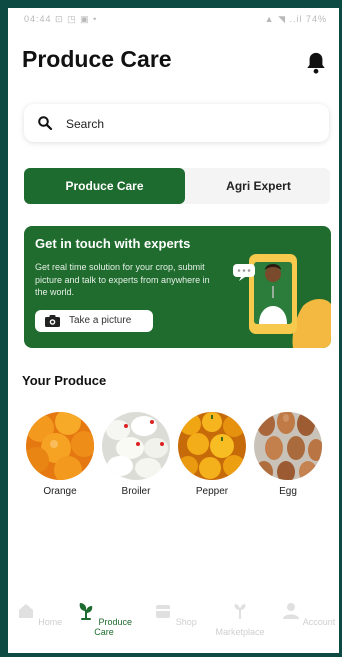  I want to click on pepper-image, so click(212, 446).